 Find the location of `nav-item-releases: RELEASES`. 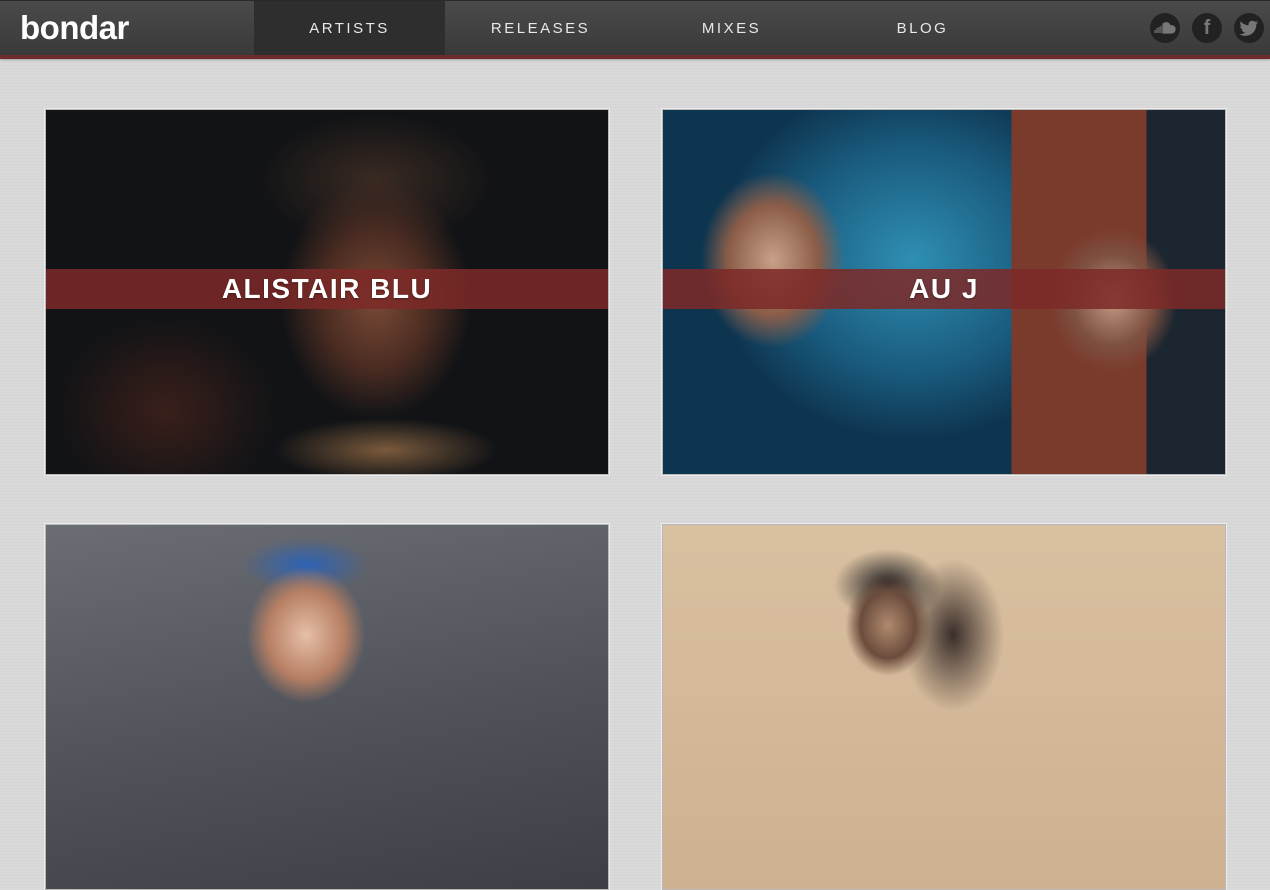

nav-item-releases: RELEASES is located at coordinates (540, 28).